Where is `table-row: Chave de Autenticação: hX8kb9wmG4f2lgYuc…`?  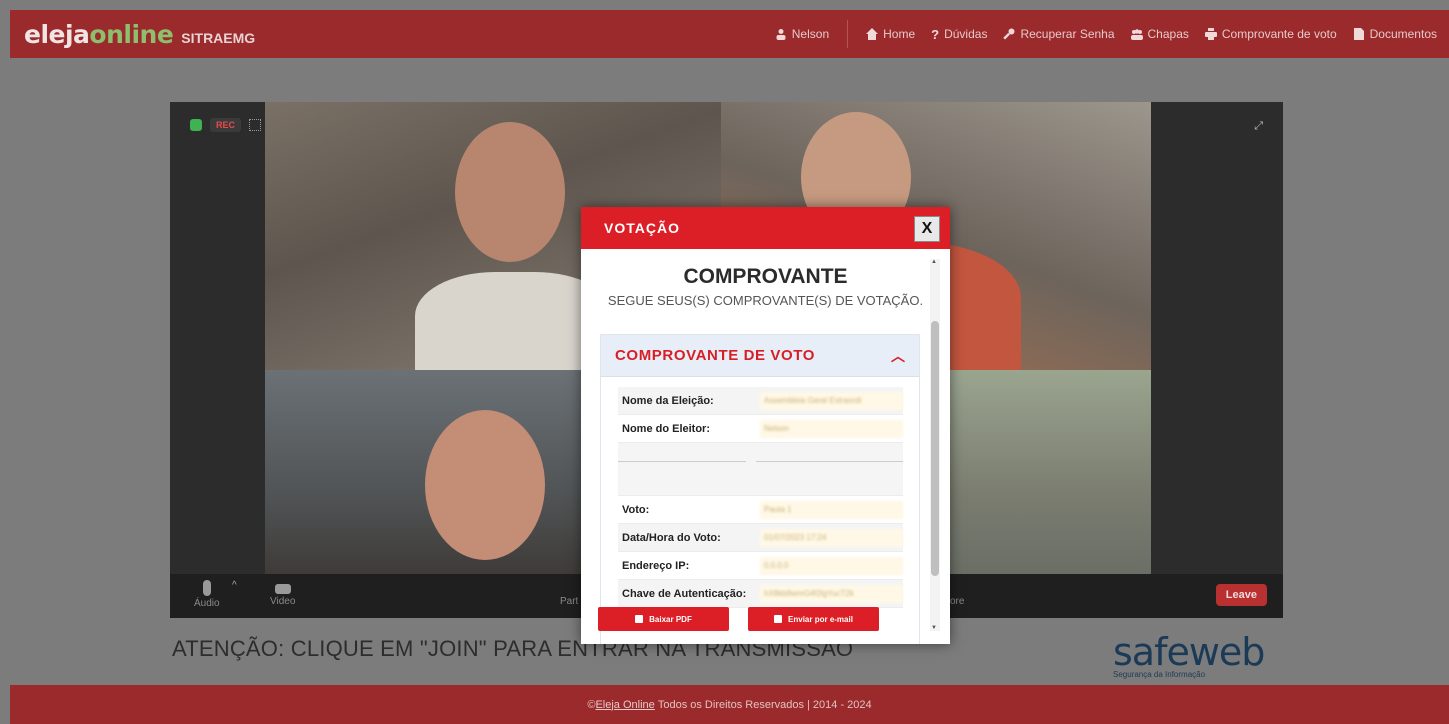
table-row: Chave de Autenticação: hX8kb9wmG4f2lgYuc… is located at coordinates (760, 594).